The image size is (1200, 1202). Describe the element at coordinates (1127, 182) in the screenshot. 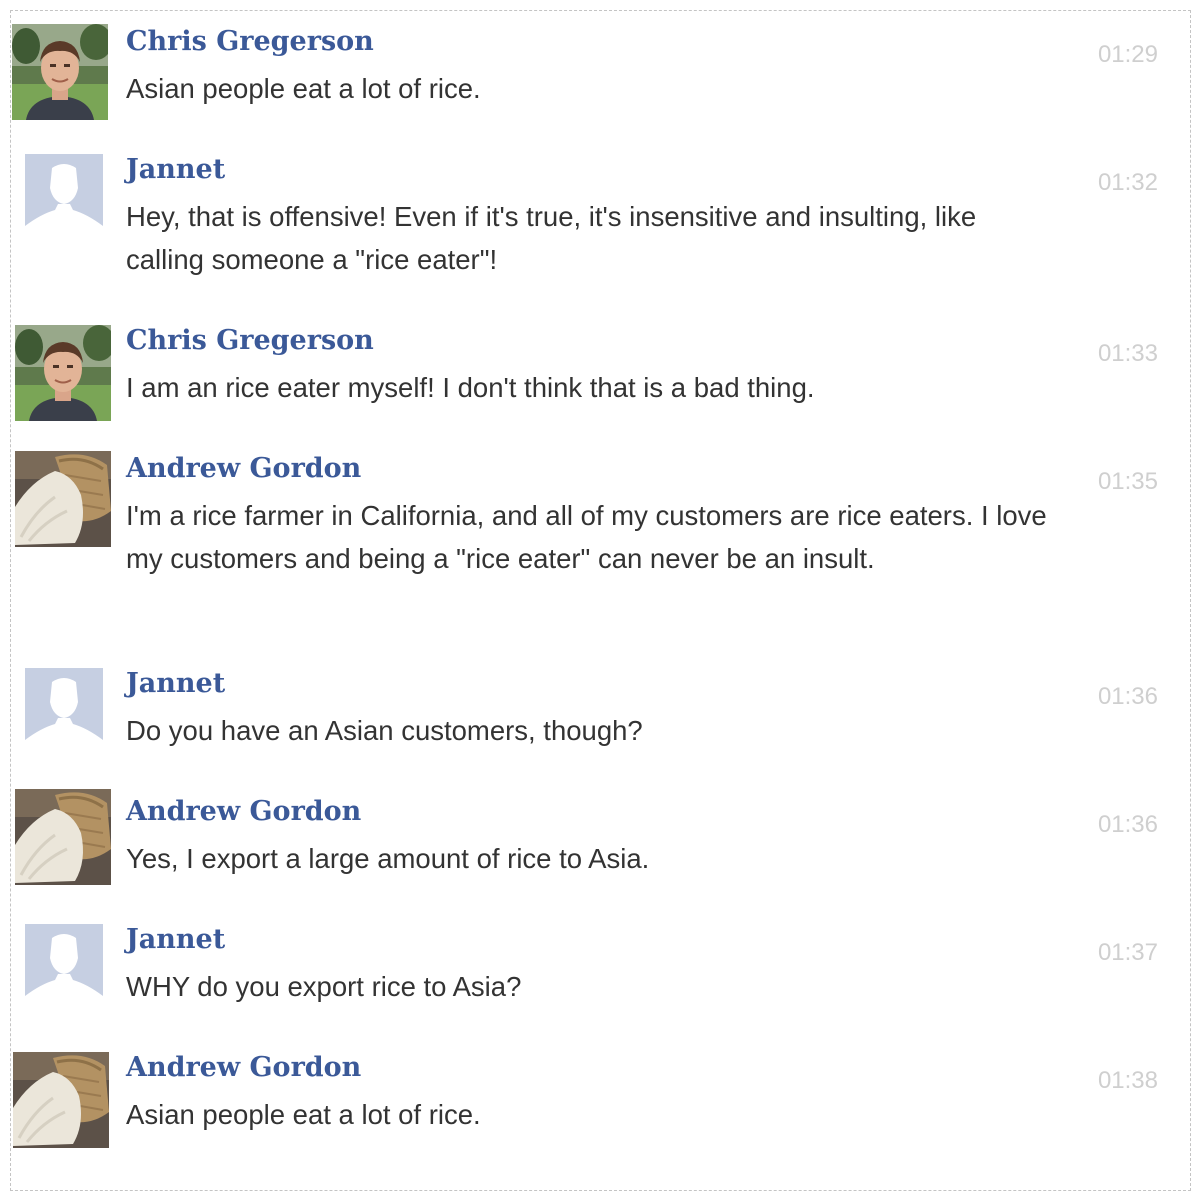

I see `message-timestamp: 01:32` at that location.